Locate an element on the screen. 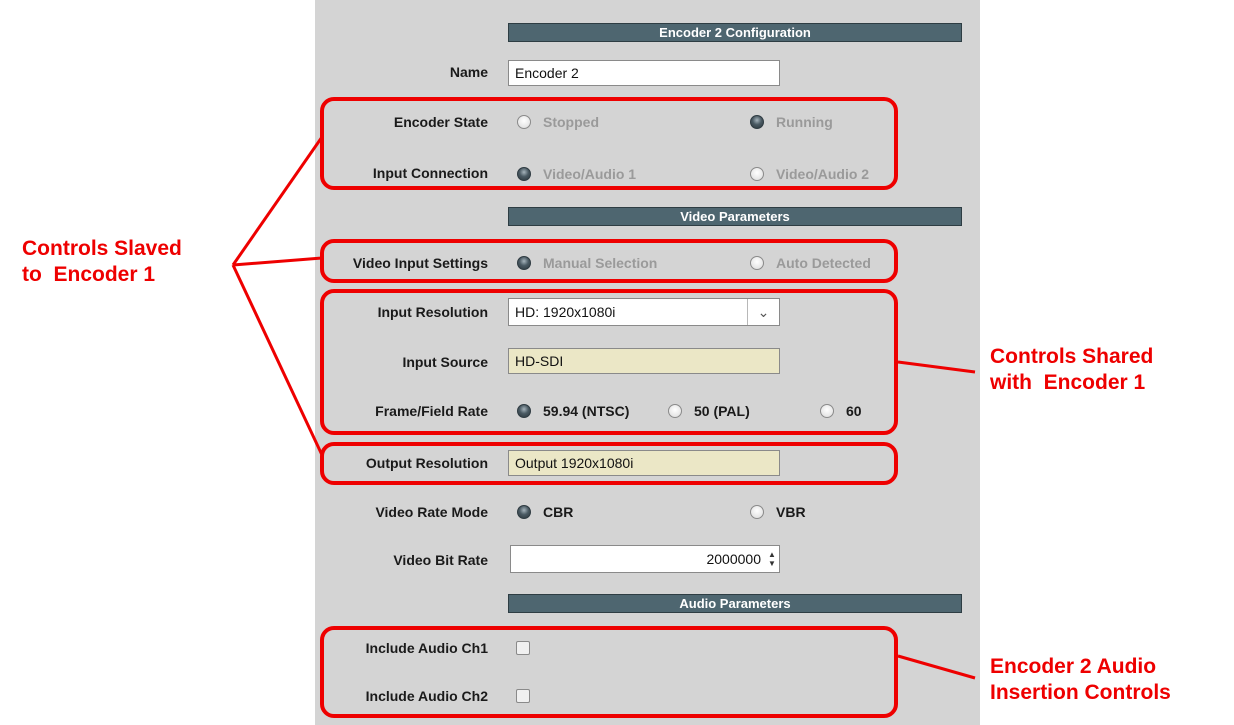 The height and width of the screenshot is (725, 1234). shared-callout-text: Controls Shared with Encoder 1 is located at coordinates (1072, 369).